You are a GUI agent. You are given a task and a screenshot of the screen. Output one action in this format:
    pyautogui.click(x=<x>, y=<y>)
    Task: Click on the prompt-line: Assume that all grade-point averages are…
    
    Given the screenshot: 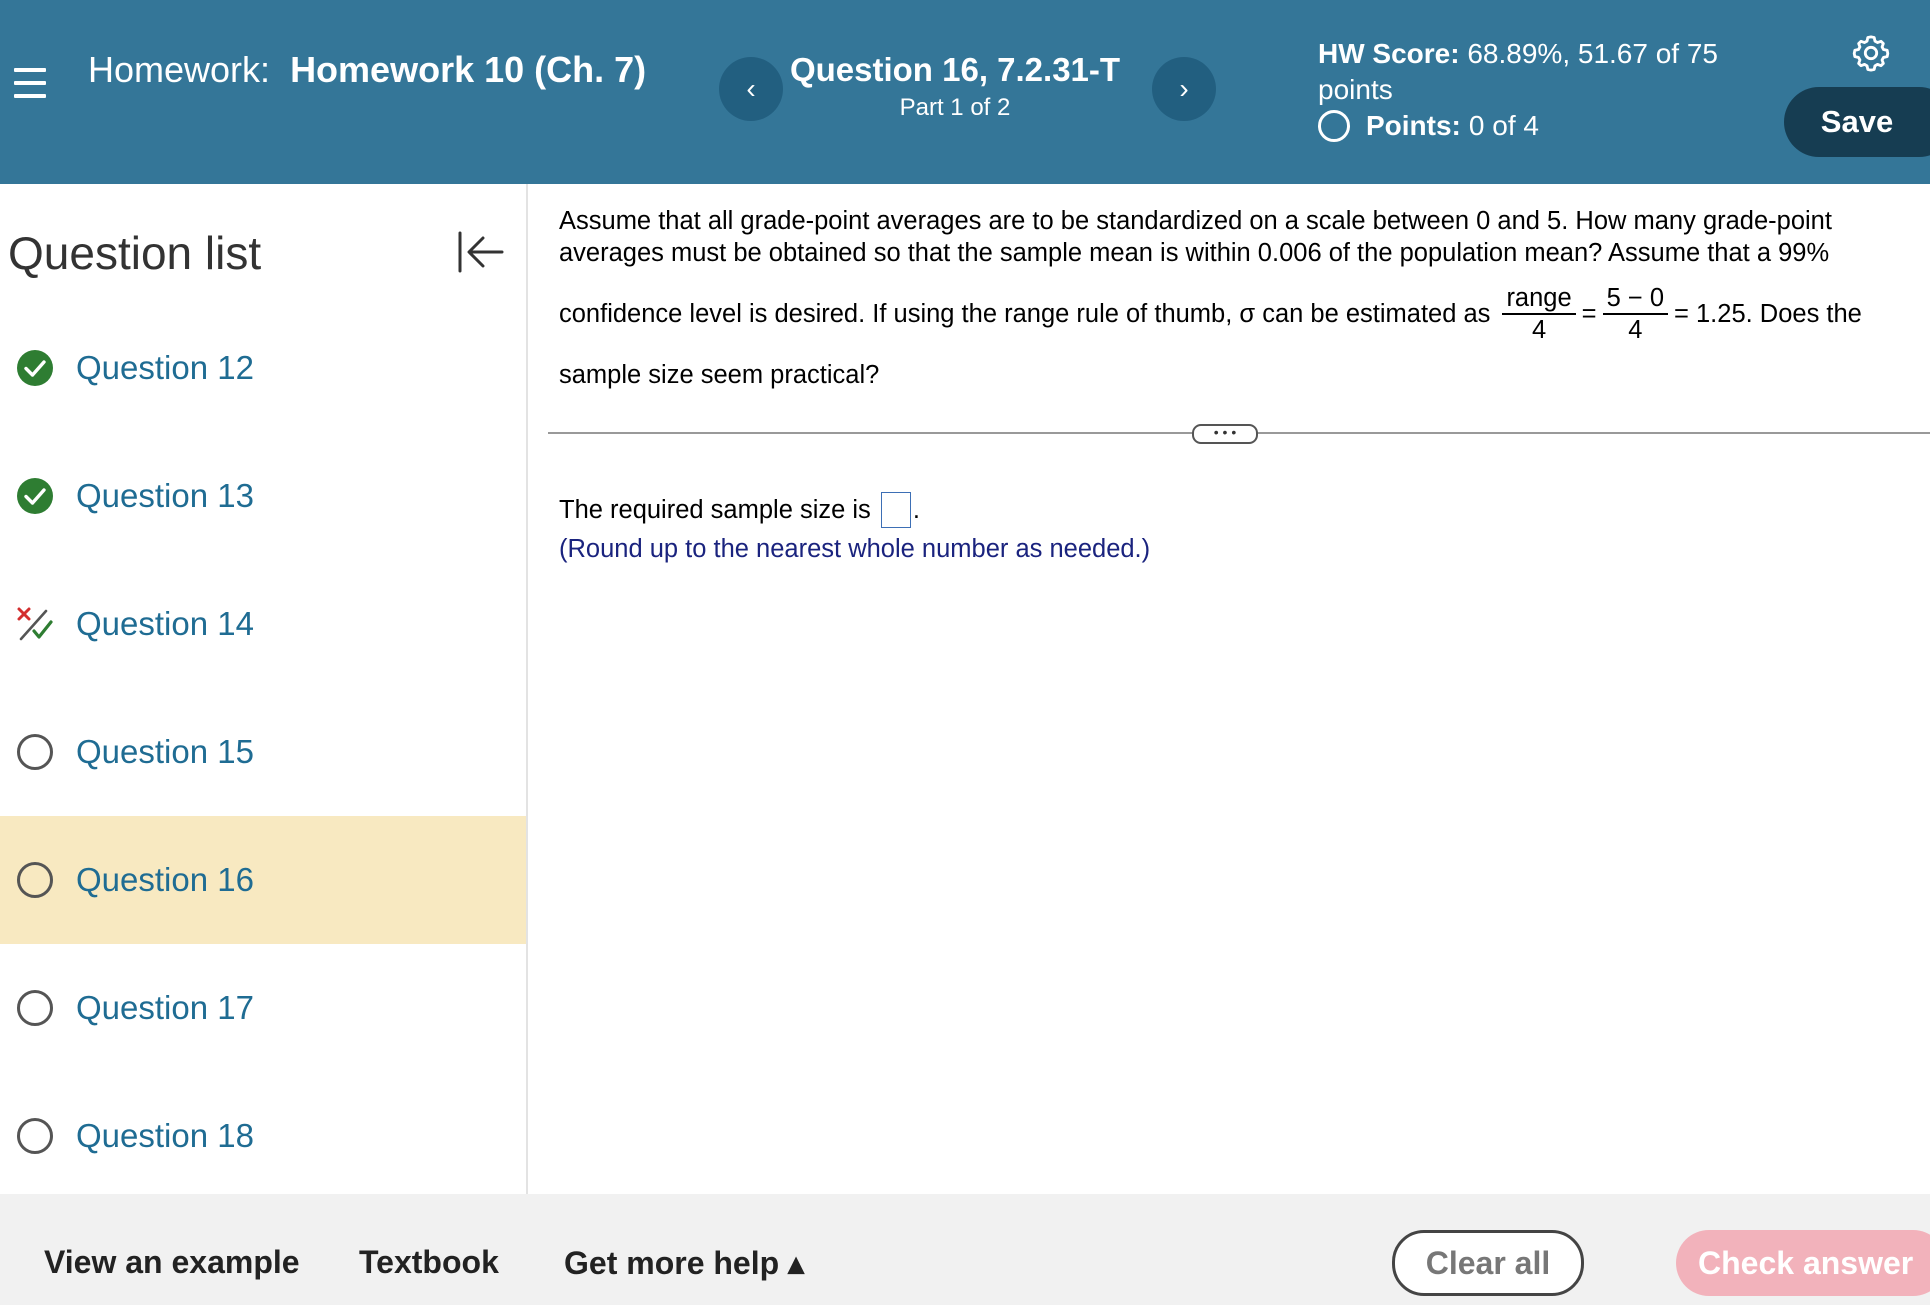 What is the action you would take?
    pyautogui.click(x=1195, y=221)
    